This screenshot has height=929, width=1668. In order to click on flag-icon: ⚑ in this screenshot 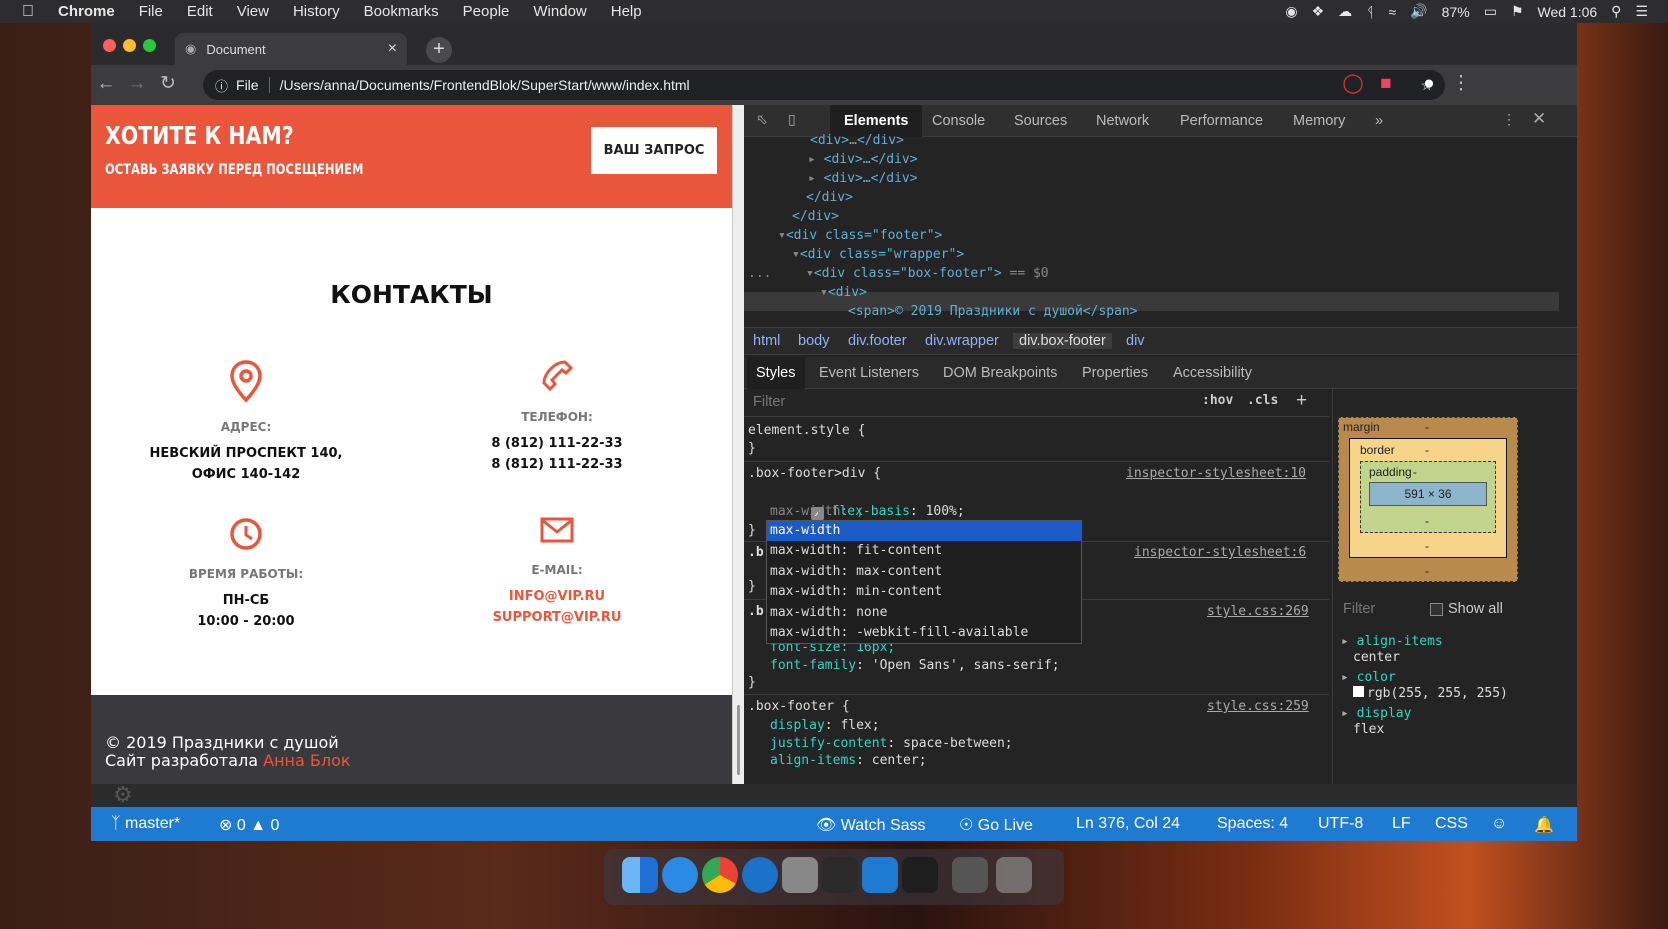, I will do `click(1517, 11)`.